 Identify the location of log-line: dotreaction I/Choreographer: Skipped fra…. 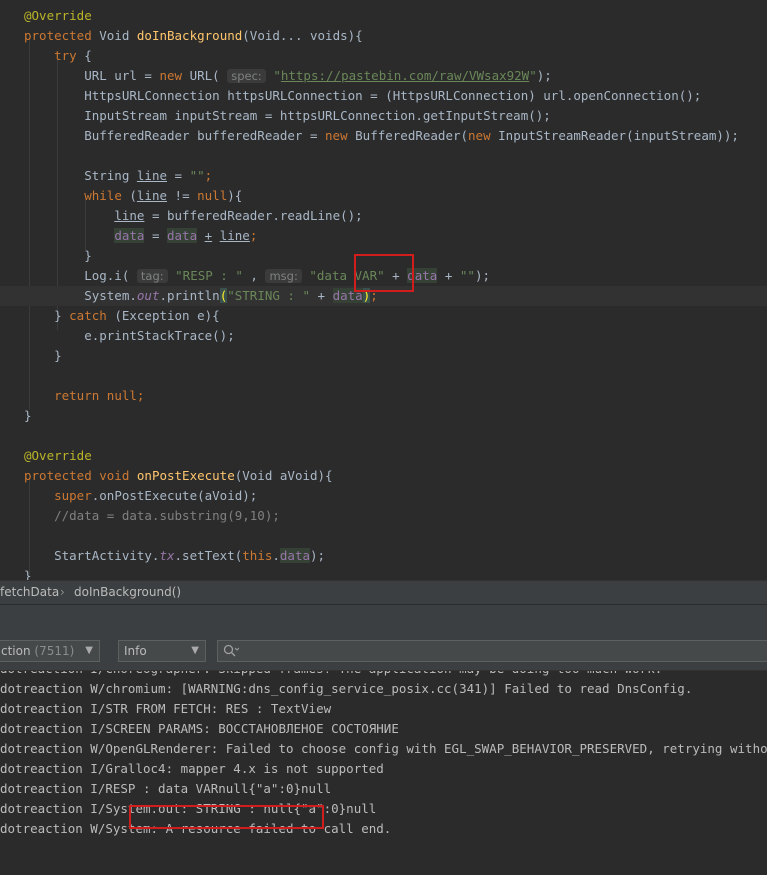
(331, 675).